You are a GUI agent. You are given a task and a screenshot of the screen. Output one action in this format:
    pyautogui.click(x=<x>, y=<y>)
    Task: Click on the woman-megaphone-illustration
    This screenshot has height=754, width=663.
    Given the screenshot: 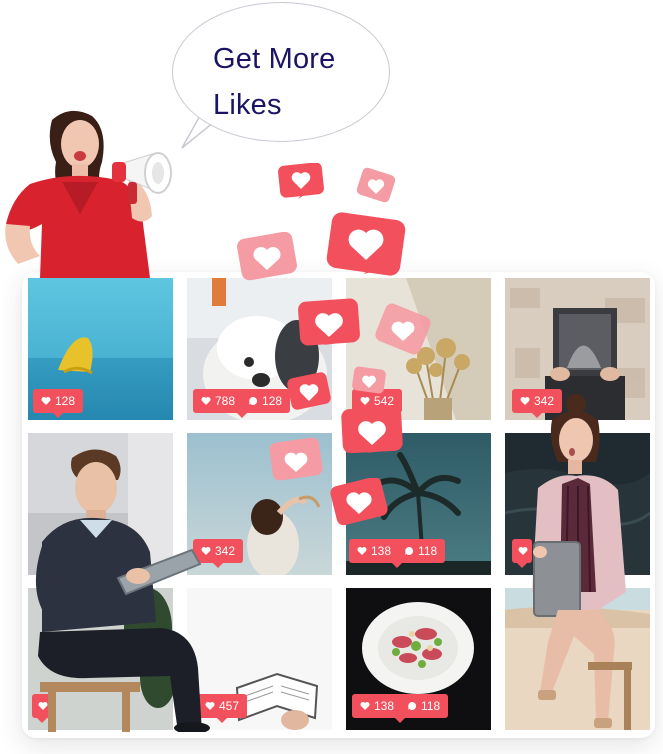 What is the action you would take?
    pyautogui.click(x=88, y=194)
    